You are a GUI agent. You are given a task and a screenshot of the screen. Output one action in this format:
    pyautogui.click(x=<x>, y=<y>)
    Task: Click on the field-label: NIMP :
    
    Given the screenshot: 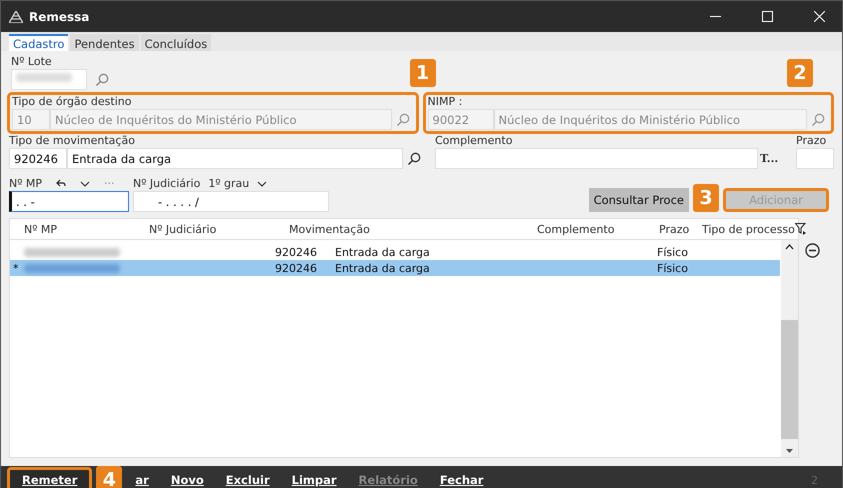 What is the action you would take?
    pyautogui.click(x=446, y=101)
    